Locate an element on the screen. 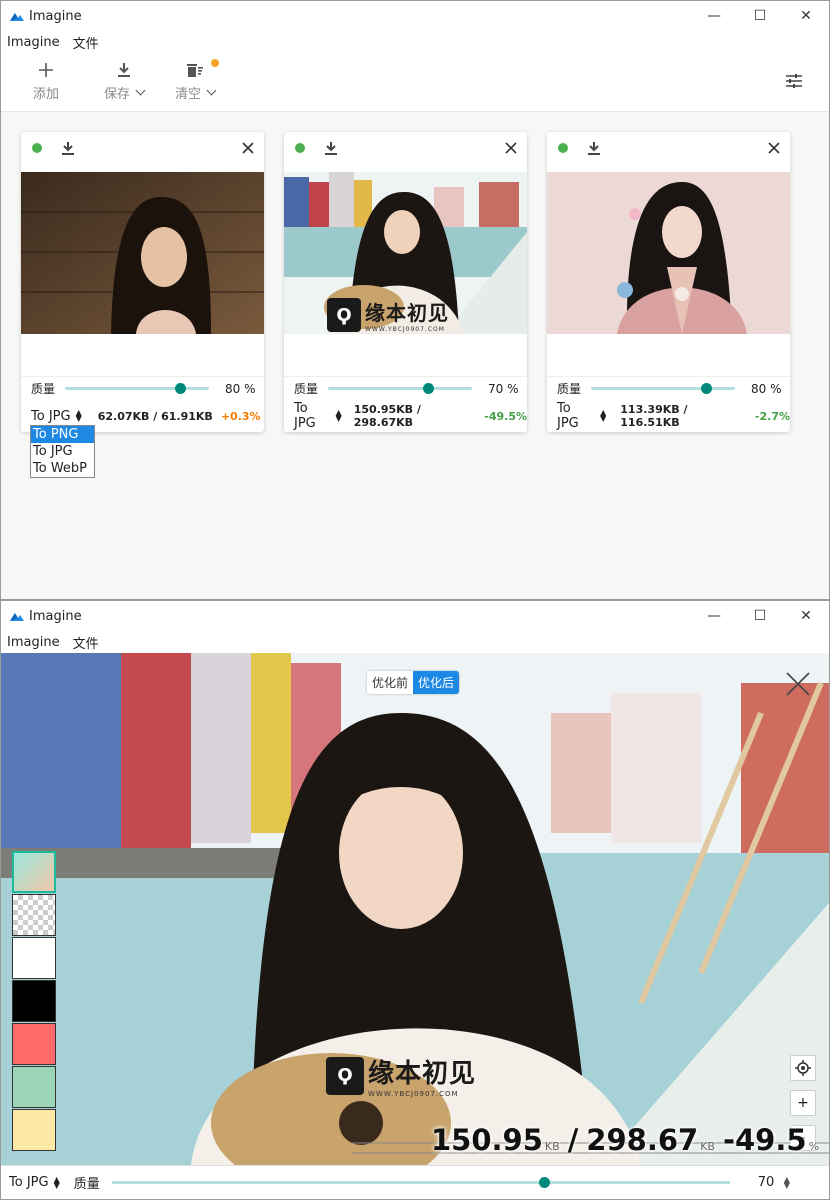  swatch-white is located at coordinates (34, 958).